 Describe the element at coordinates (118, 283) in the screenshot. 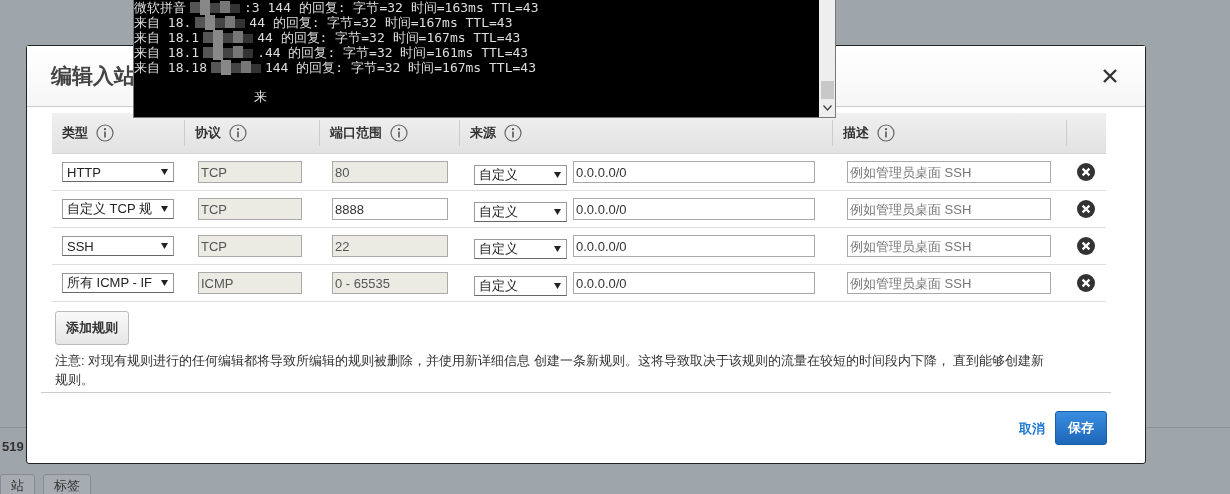

I see `type-select: 所有 ICMP - IF` at that location.